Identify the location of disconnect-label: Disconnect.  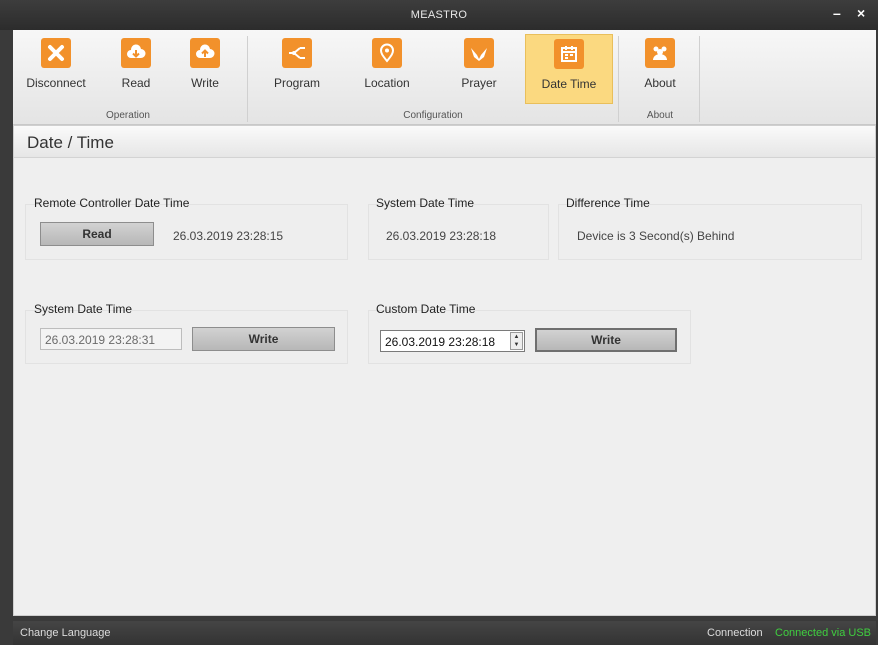
(56, 83).